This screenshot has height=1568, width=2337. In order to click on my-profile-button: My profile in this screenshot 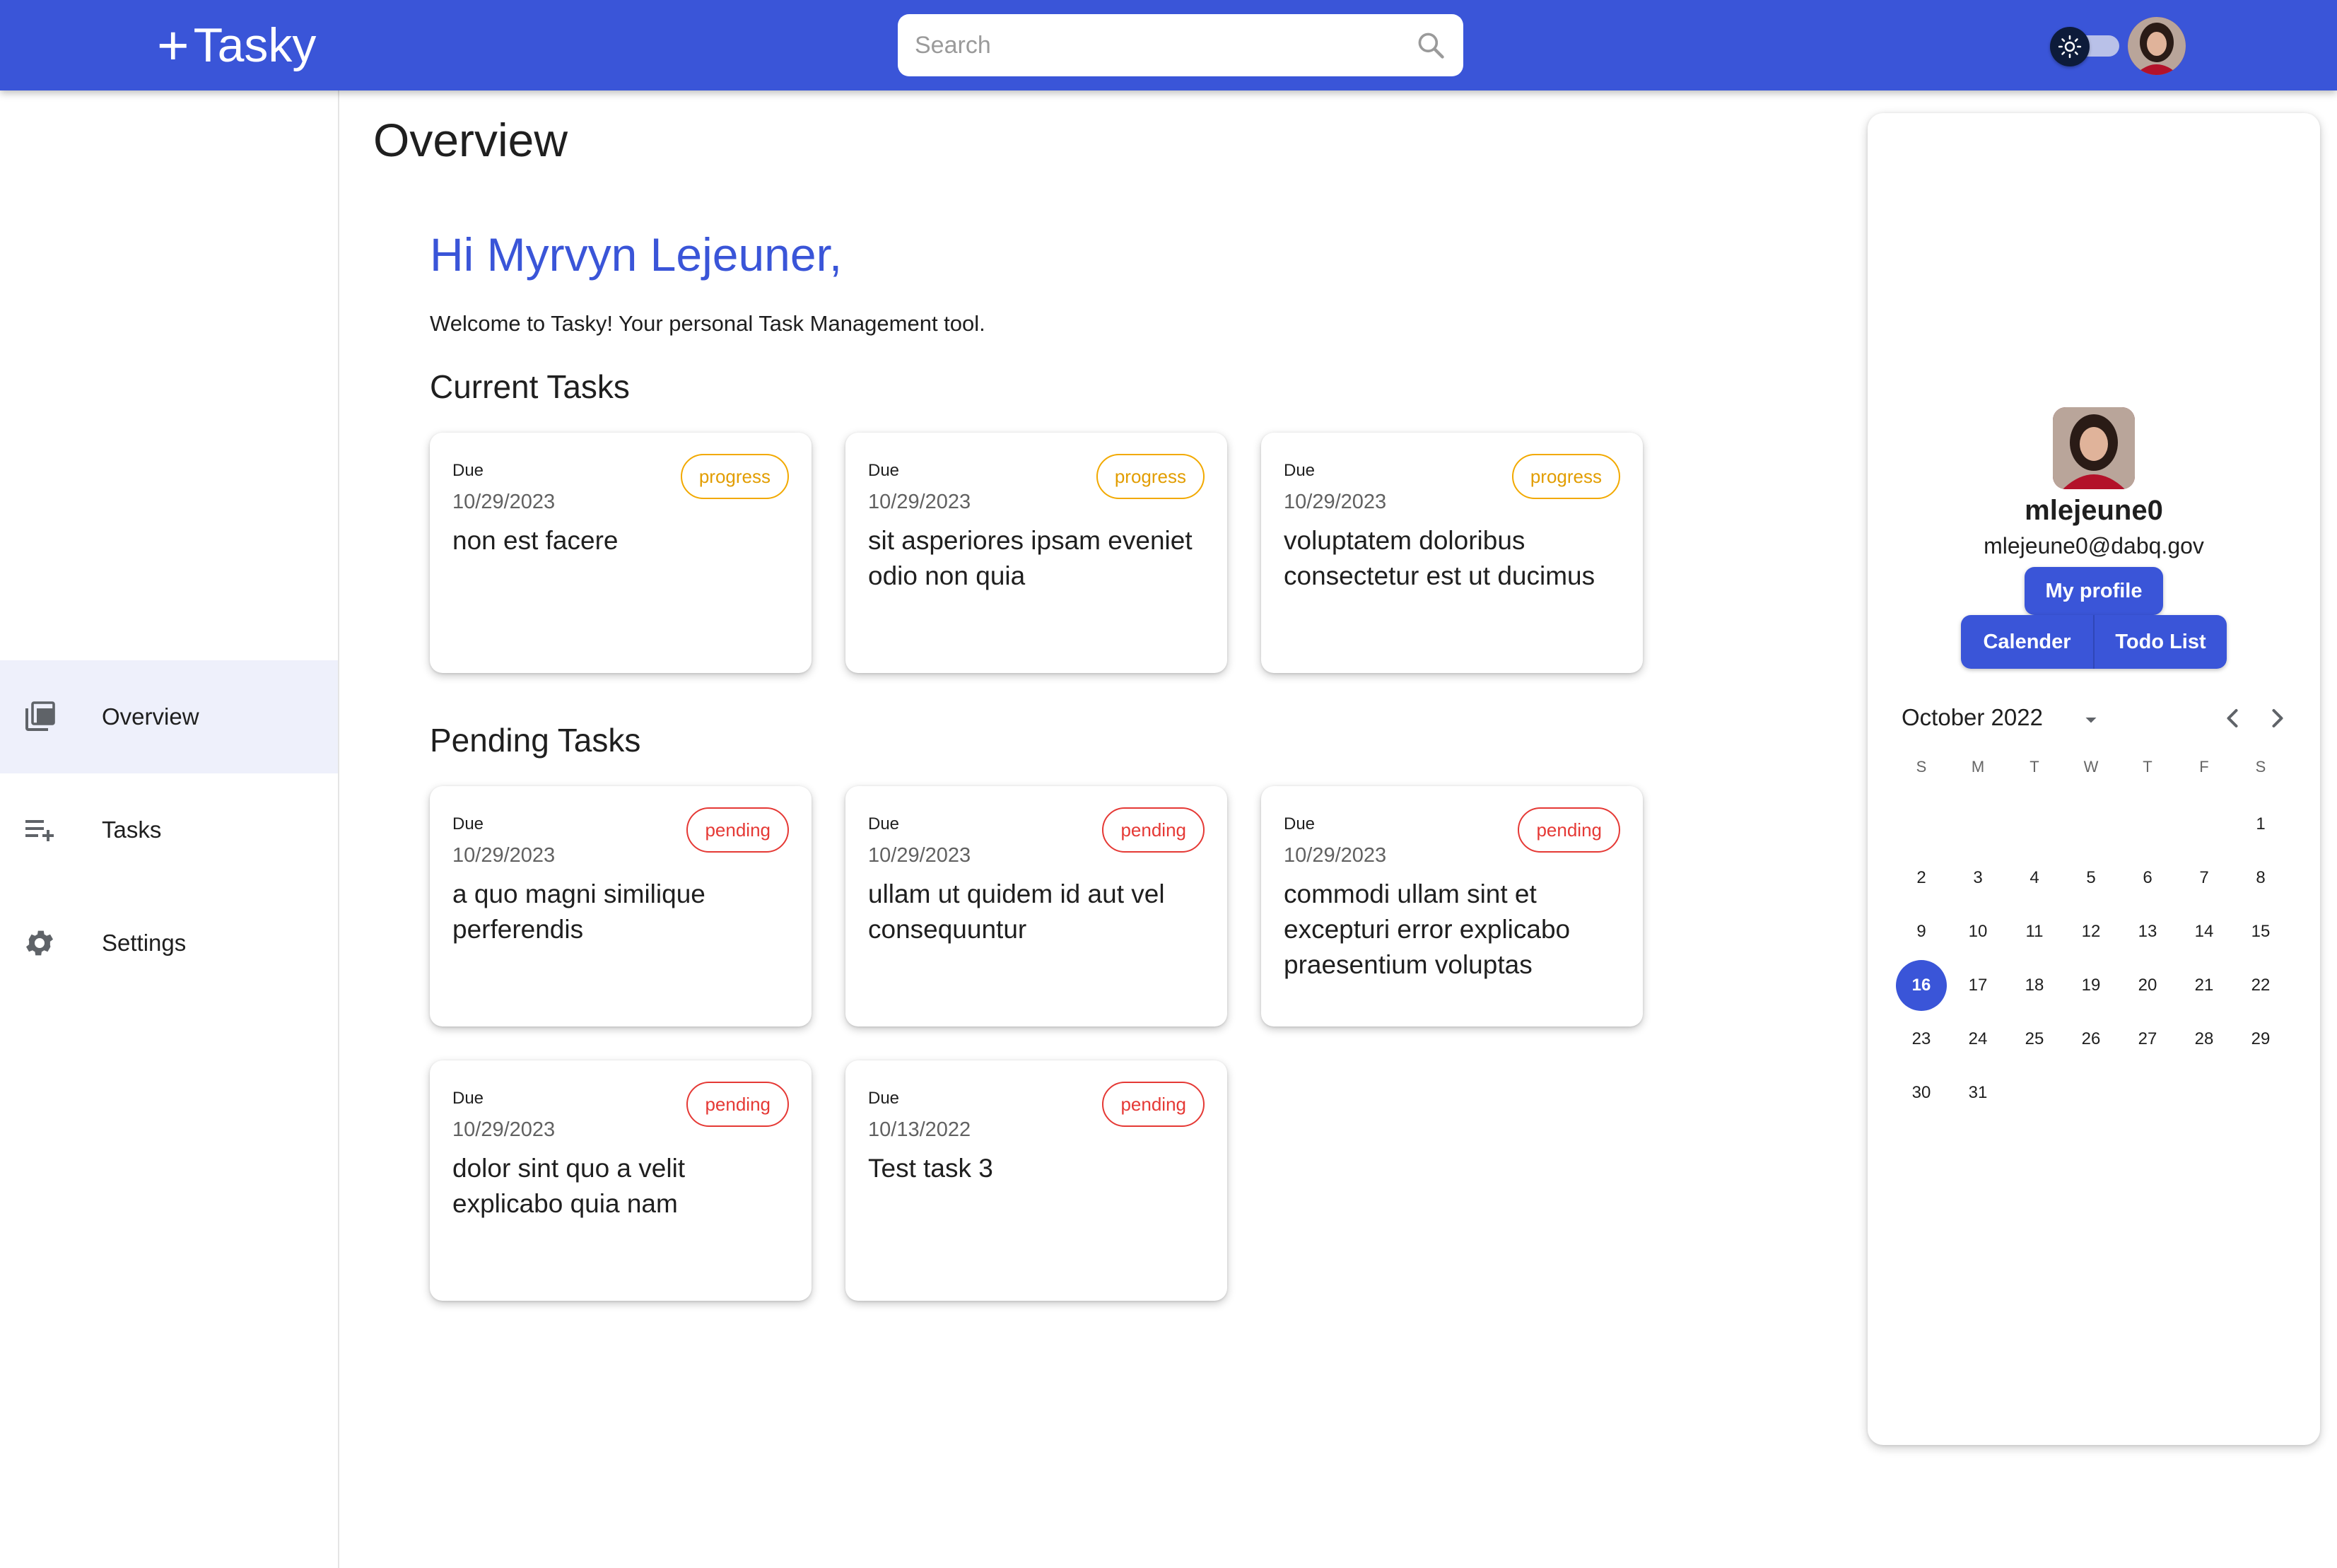, I will do `click(2094, 591)`.